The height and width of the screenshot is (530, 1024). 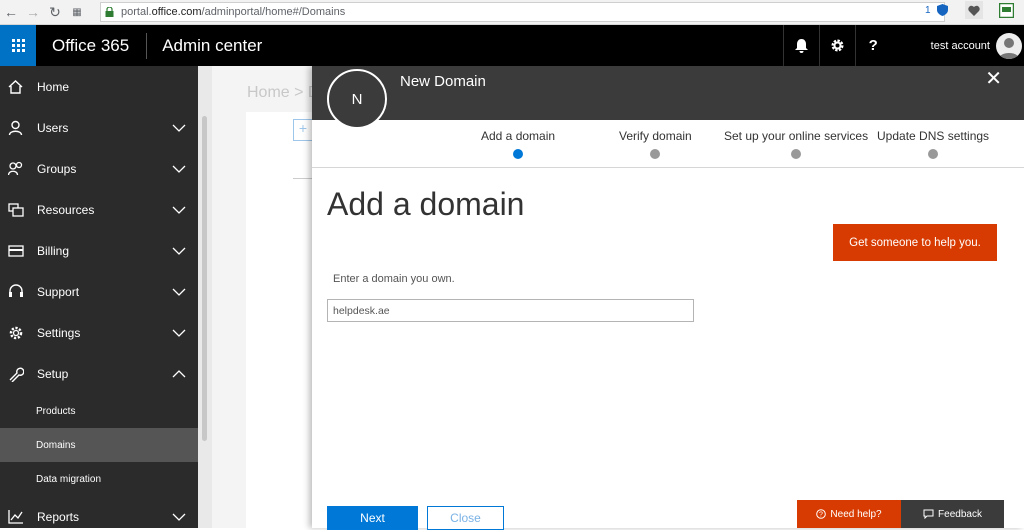 What do you see at coordinates (33, 12) in the screenshot?
I see `forward-icon: →` at bounding box center [33, 12].